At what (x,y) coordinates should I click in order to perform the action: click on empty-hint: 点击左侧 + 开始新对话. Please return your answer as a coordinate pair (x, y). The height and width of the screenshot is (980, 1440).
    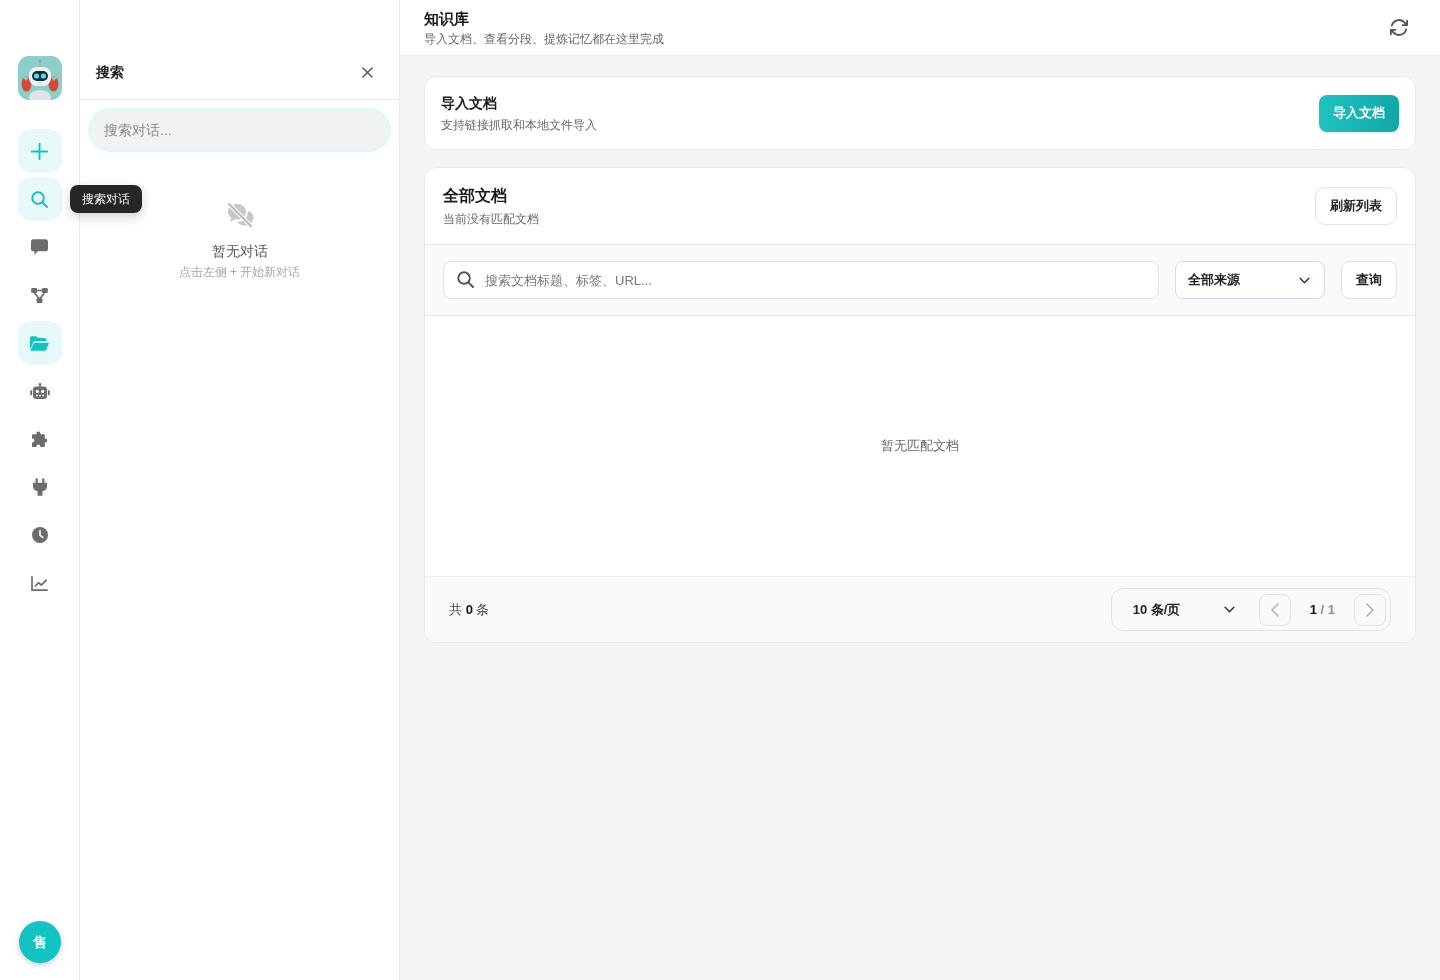
    Looking at the image, I should click on (239, 272).